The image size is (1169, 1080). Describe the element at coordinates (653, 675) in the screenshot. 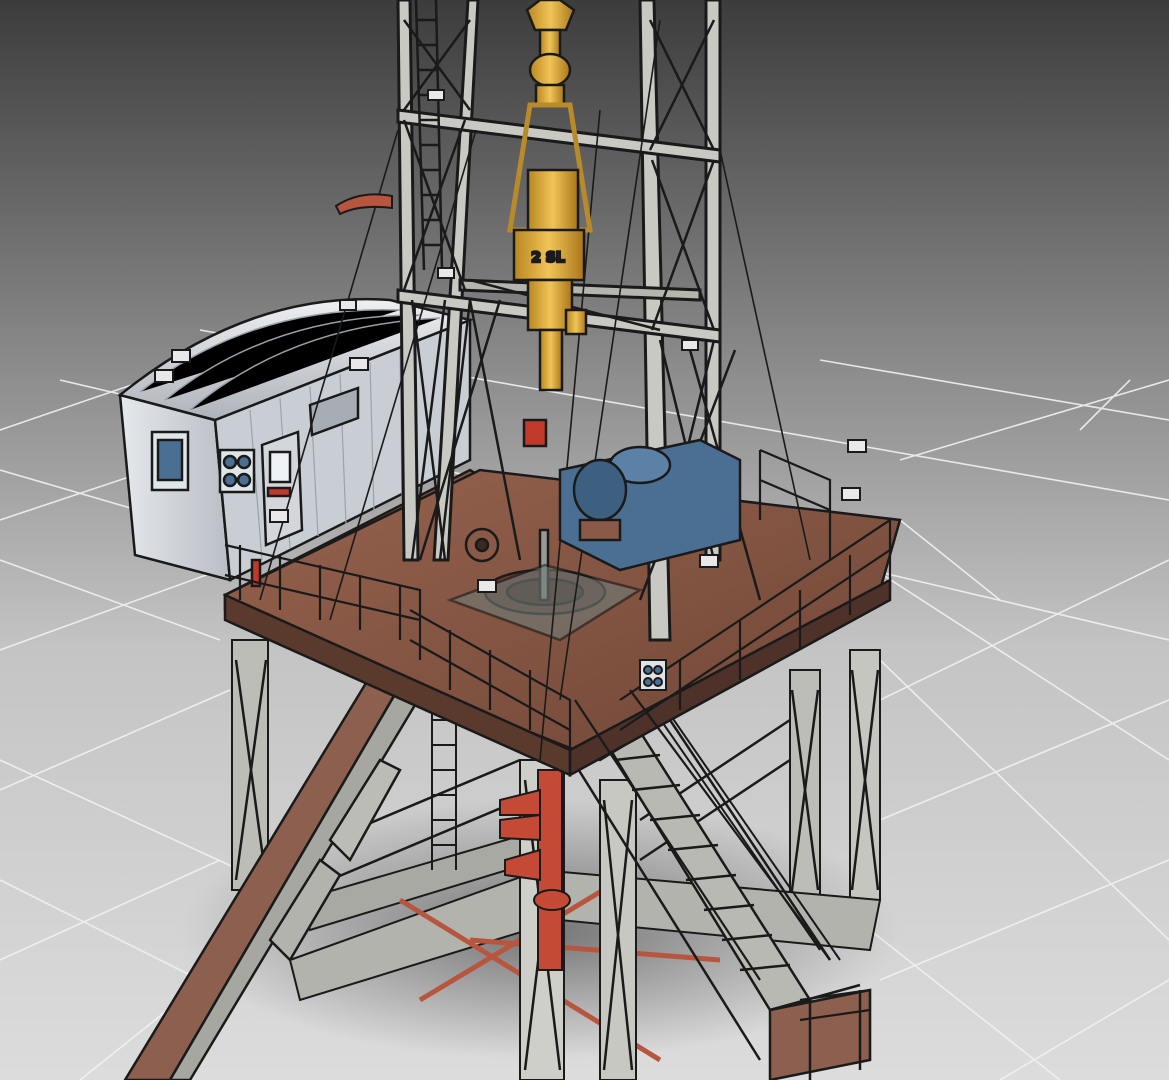

I see `deck-control-box` at that location.